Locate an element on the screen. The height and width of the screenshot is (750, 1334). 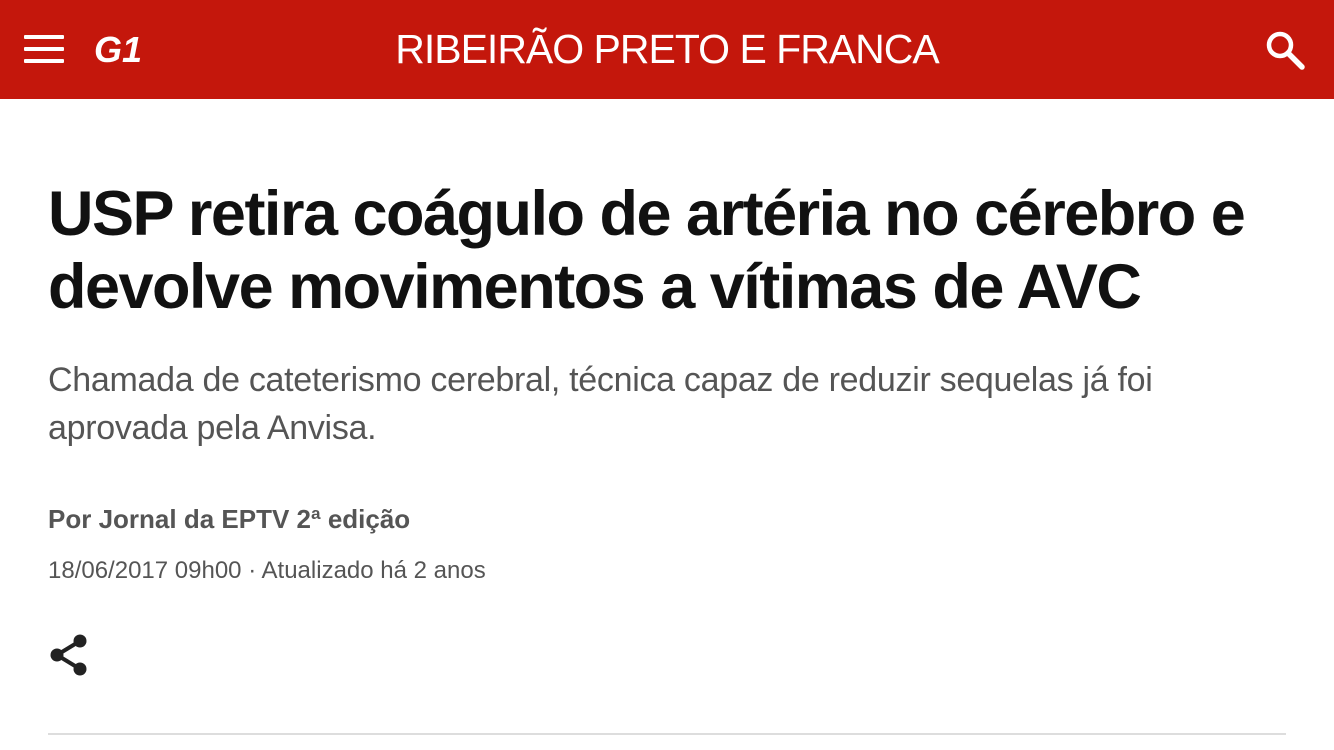
content-divider is located at coordinates (667, 734).